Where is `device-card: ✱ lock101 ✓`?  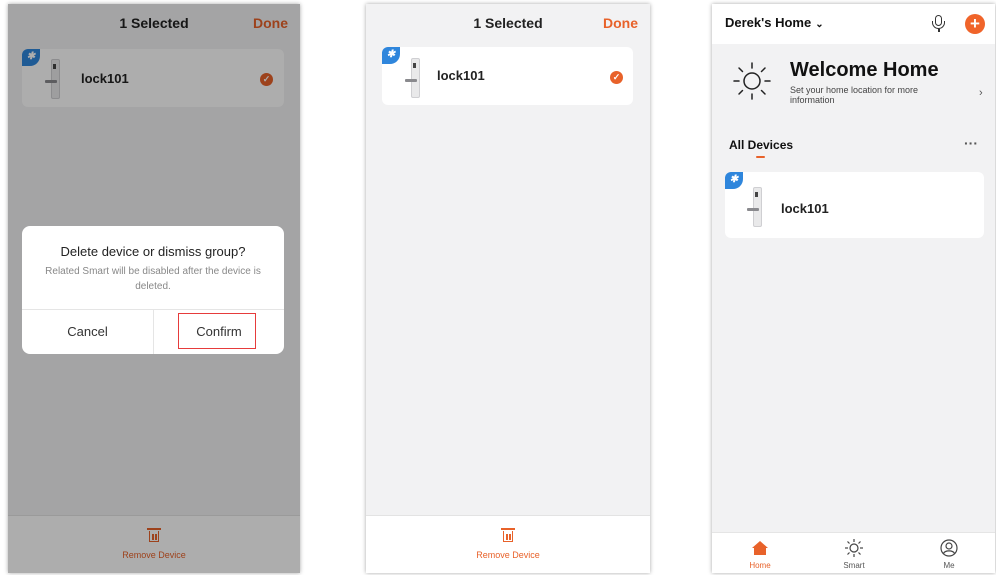 device-card: ✱ lock101 ✓ is located at coordinates (507, 76).